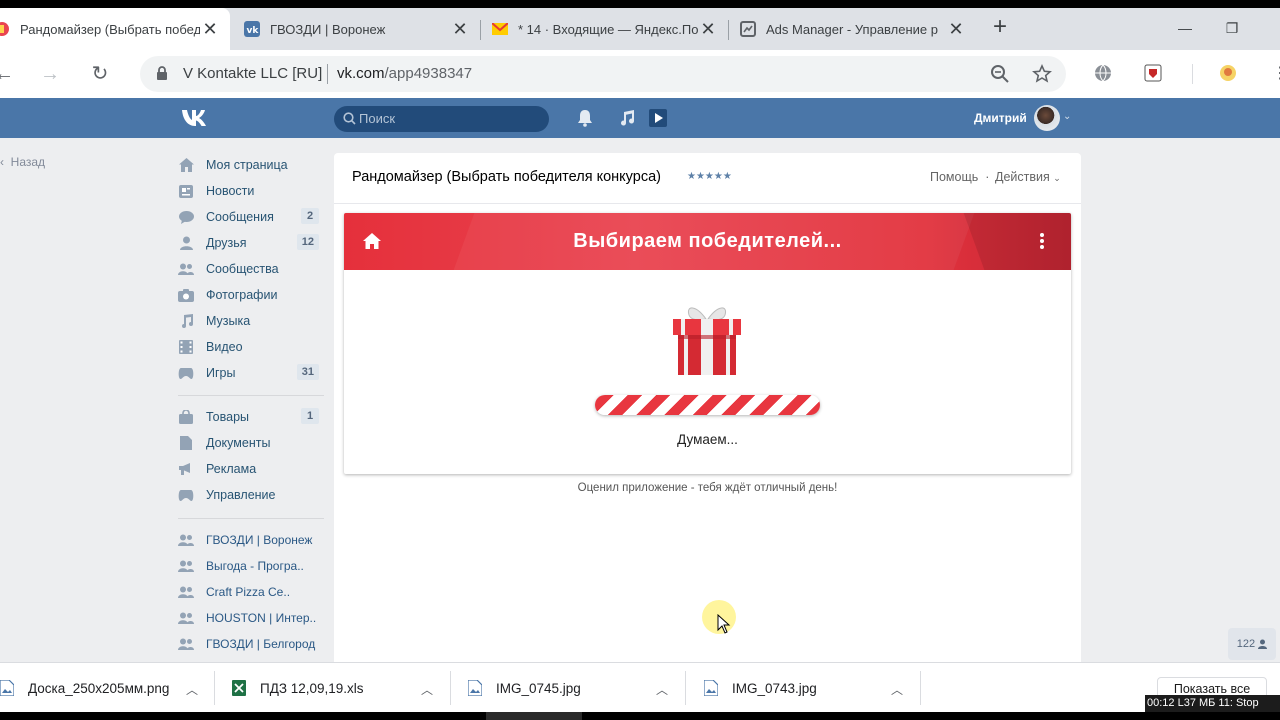  What do you see at coordinates (1047, 118) in the screenshot?
I see `avatar` at bounding box center [1047, 118].